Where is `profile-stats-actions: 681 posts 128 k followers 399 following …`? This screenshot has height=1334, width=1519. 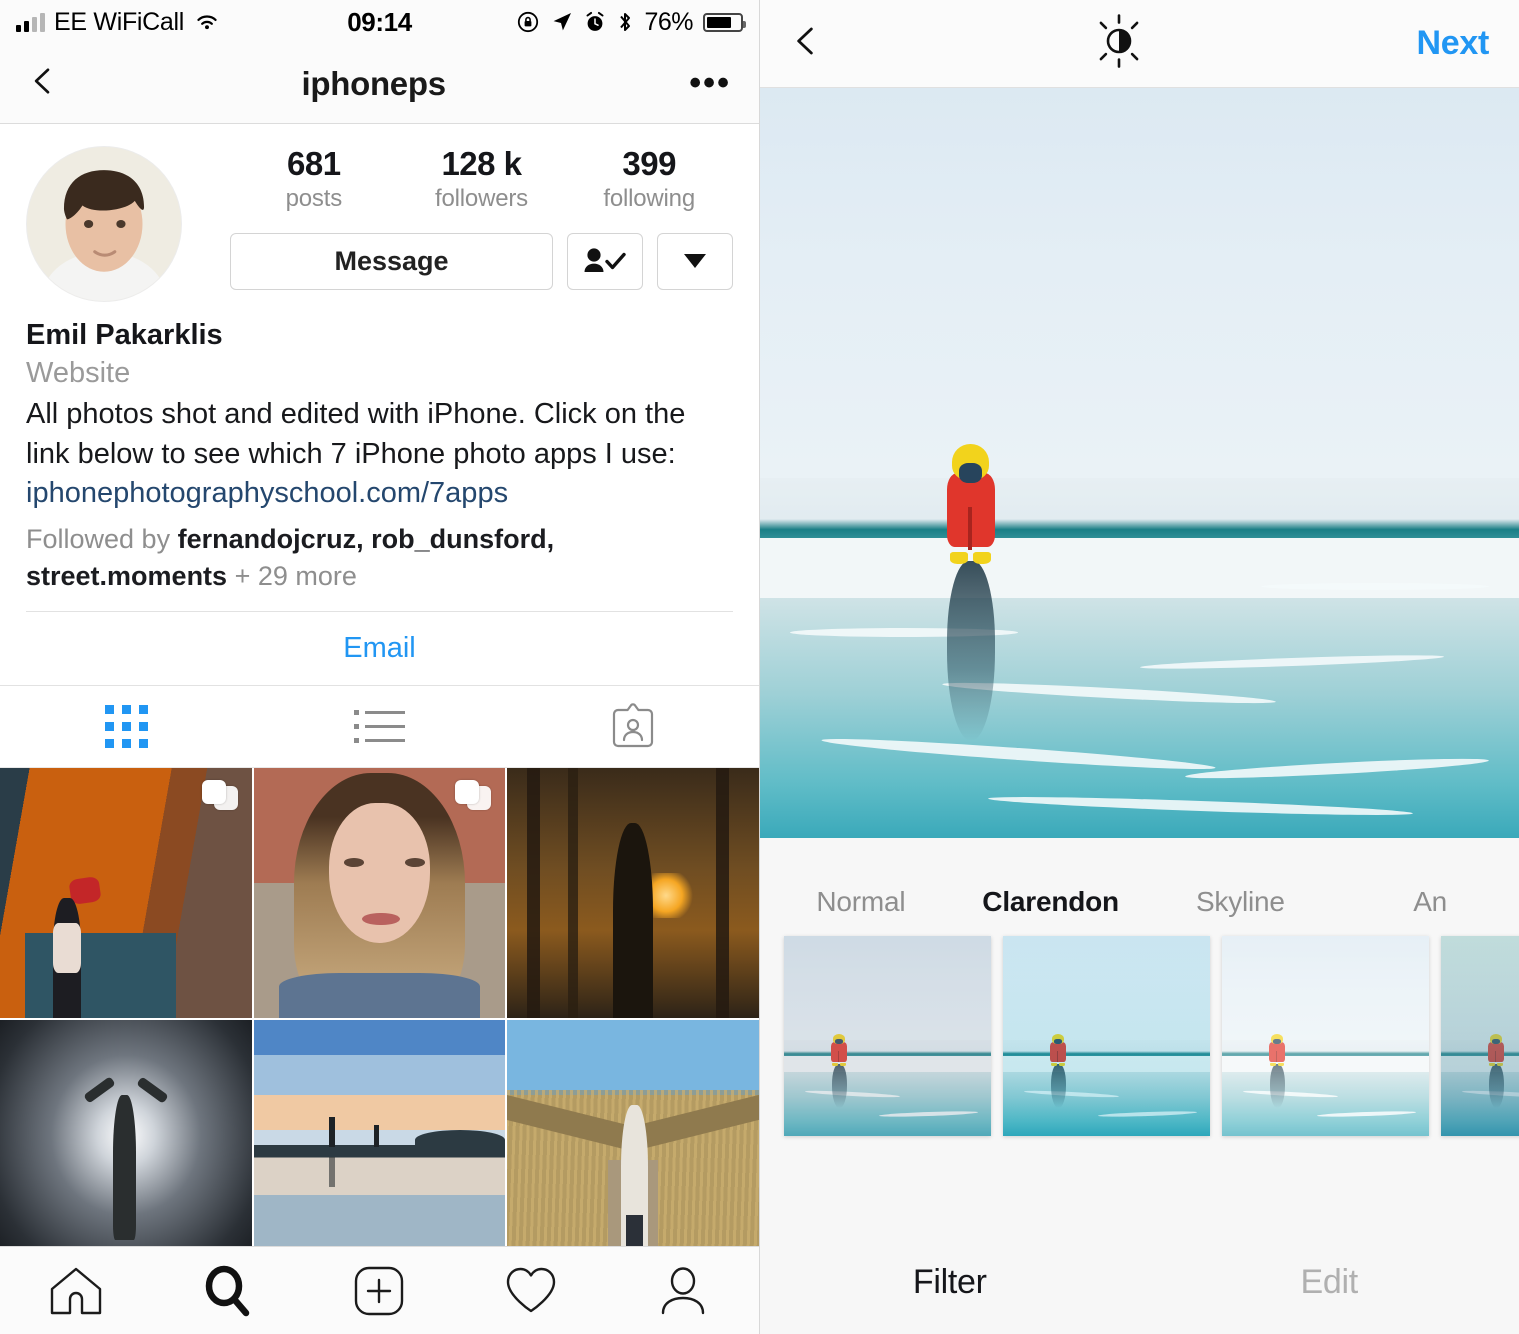 profile-stats-actions: 681 posts 128 k followers 399 following … is located at coordinates (457, 223).